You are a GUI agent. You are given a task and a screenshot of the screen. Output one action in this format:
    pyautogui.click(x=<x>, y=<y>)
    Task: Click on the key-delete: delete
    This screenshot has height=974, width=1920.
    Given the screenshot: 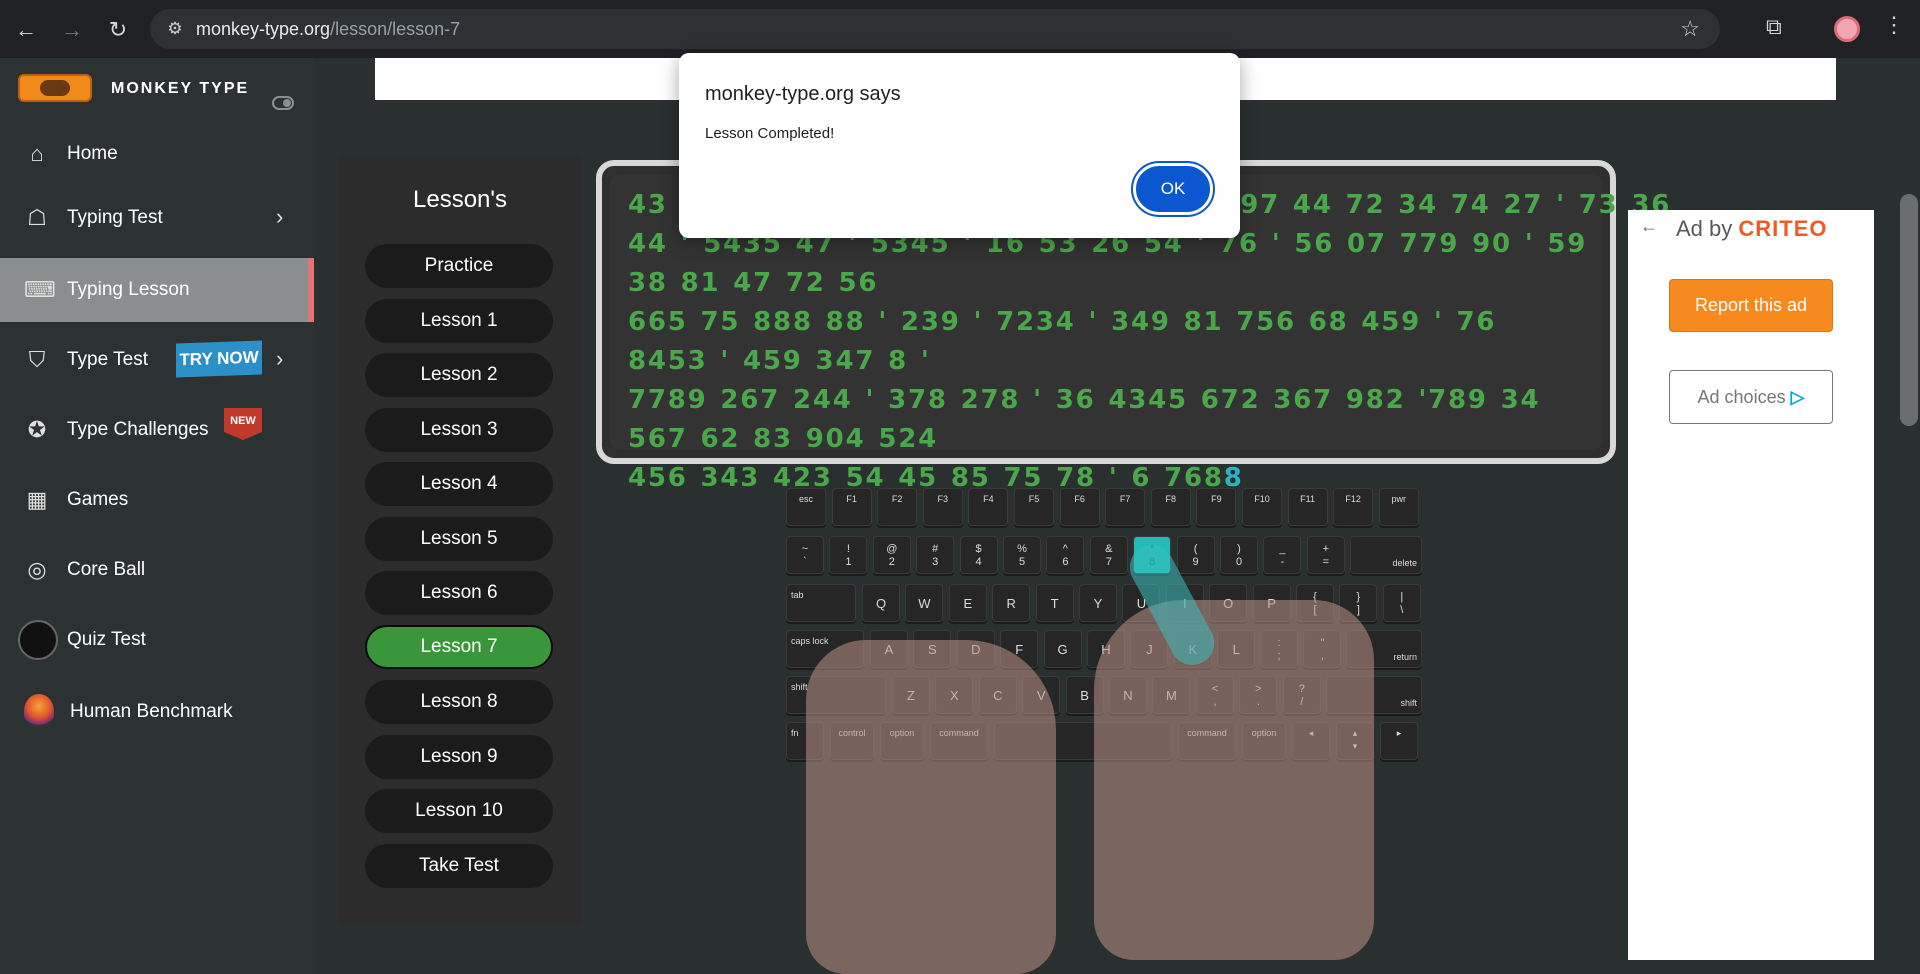 What is the action you would take?
    pyautogui.click(x=1386, y=555)
    